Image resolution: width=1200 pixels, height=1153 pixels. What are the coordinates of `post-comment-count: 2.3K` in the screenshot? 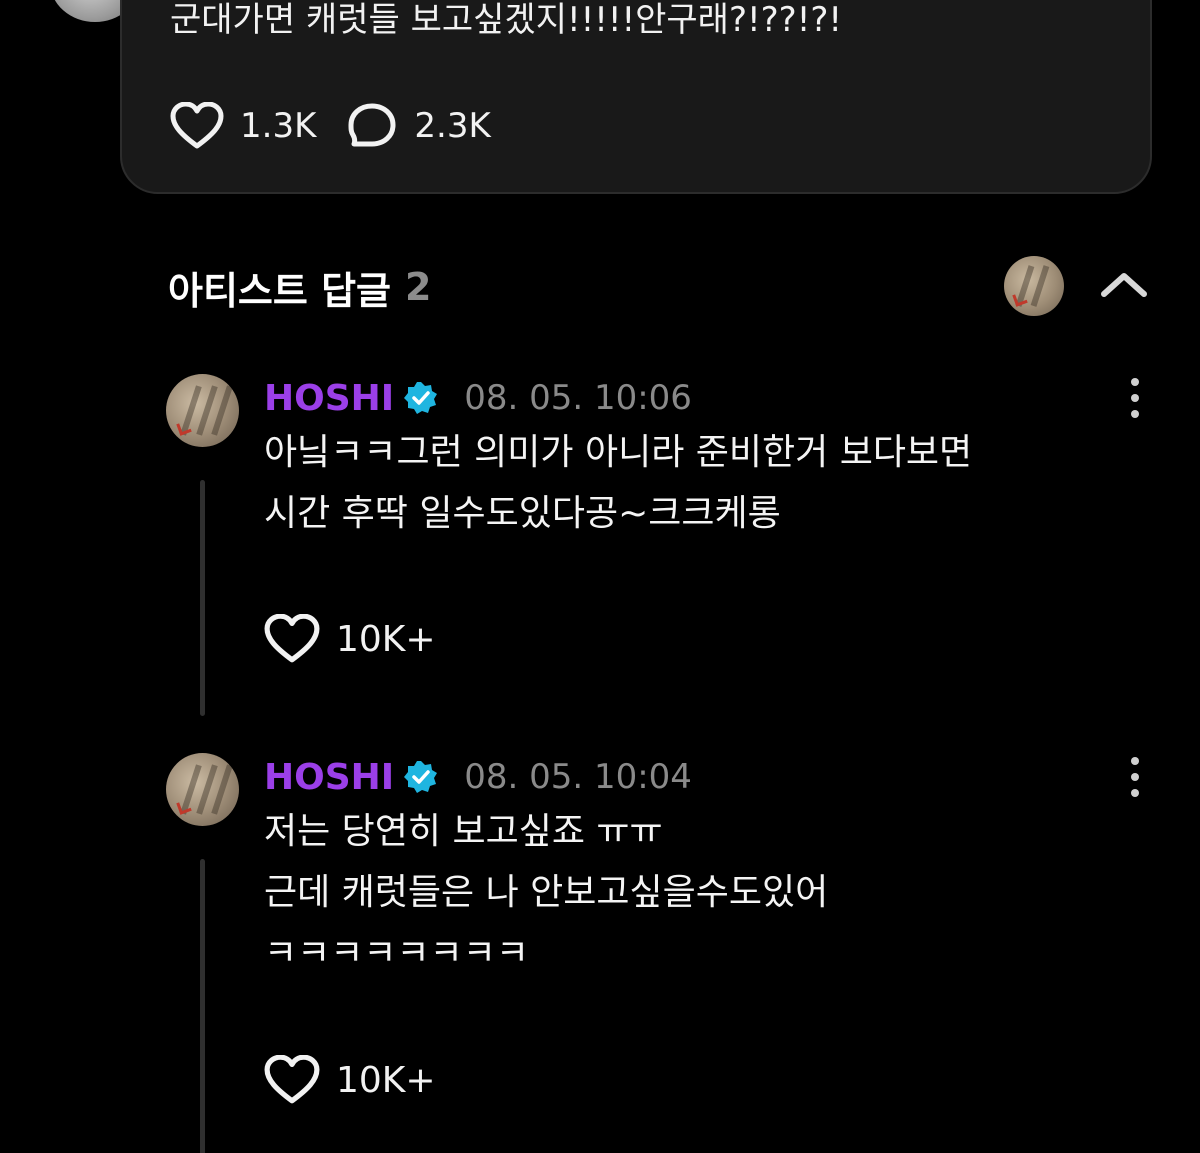 It's located at (452, 126).